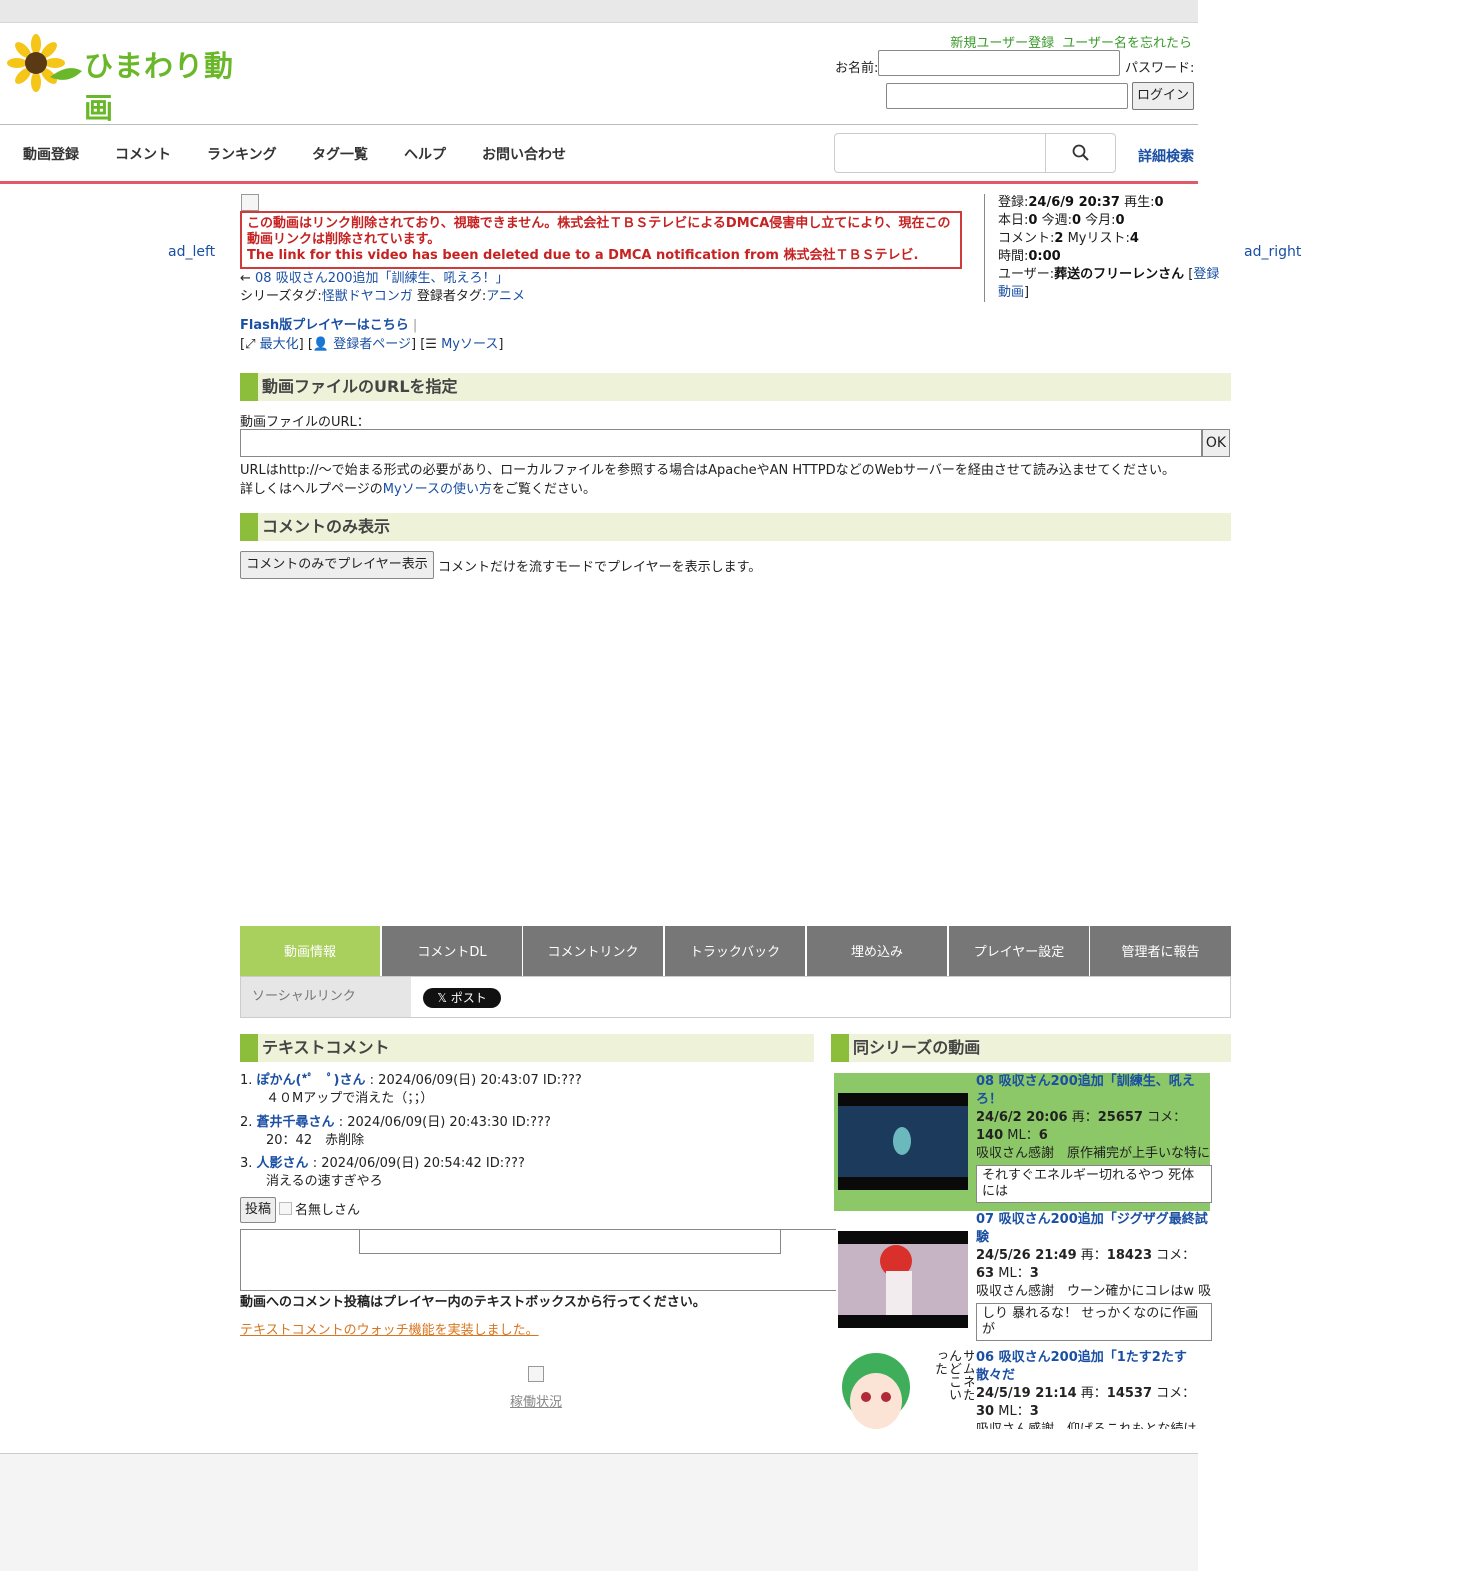 This screenshot has height=1571, width=1474. What do you see at coordinates (246, 1163) in the screenshot?
I see `comment-number: 3.` at bounding box center [246, 1163].